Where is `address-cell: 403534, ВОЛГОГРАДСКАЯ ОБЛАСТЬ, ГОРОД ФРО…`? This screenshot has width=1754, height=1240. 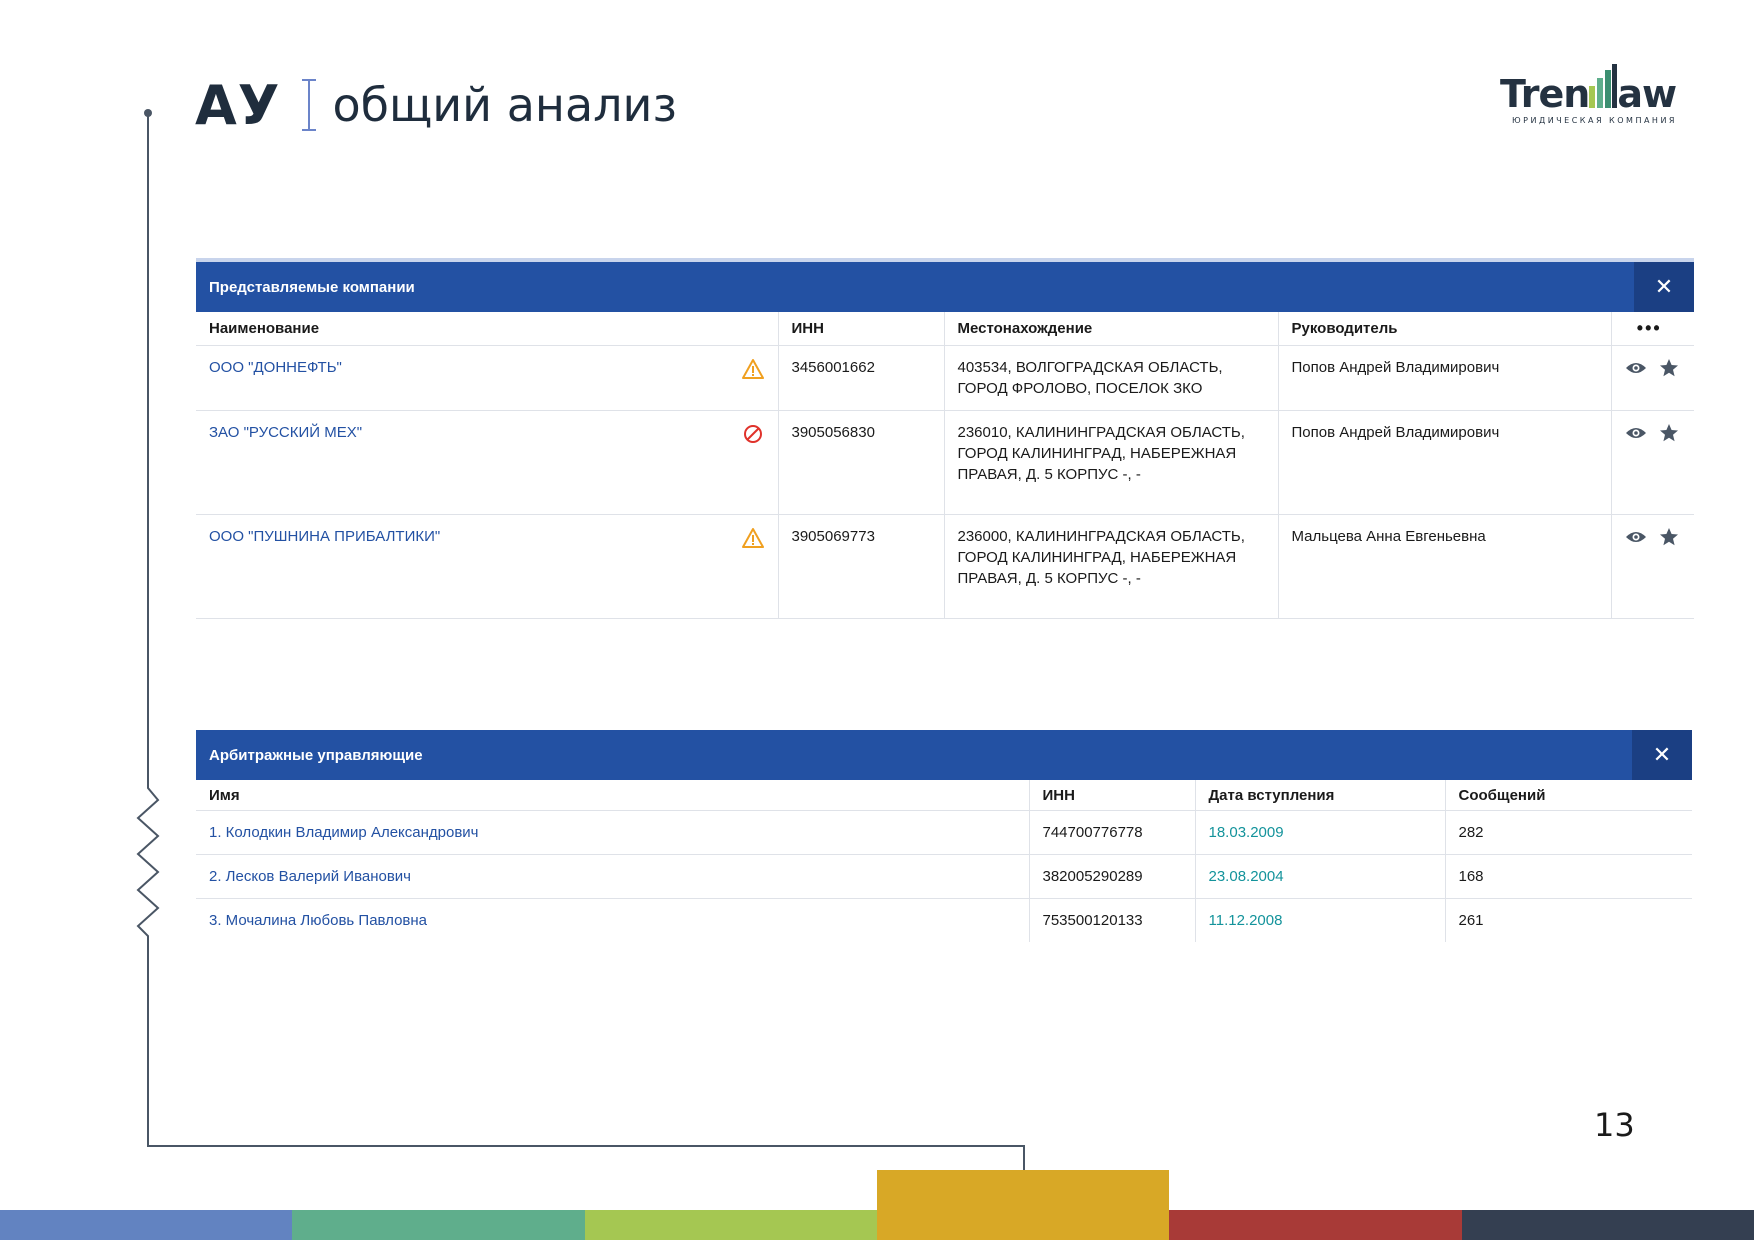 address-cell: 403534, ВОЛГОГРАДСКАЯ ОБЛАСТЬ, ГОРОД ФРО… is located at coordinates (1110, 378).